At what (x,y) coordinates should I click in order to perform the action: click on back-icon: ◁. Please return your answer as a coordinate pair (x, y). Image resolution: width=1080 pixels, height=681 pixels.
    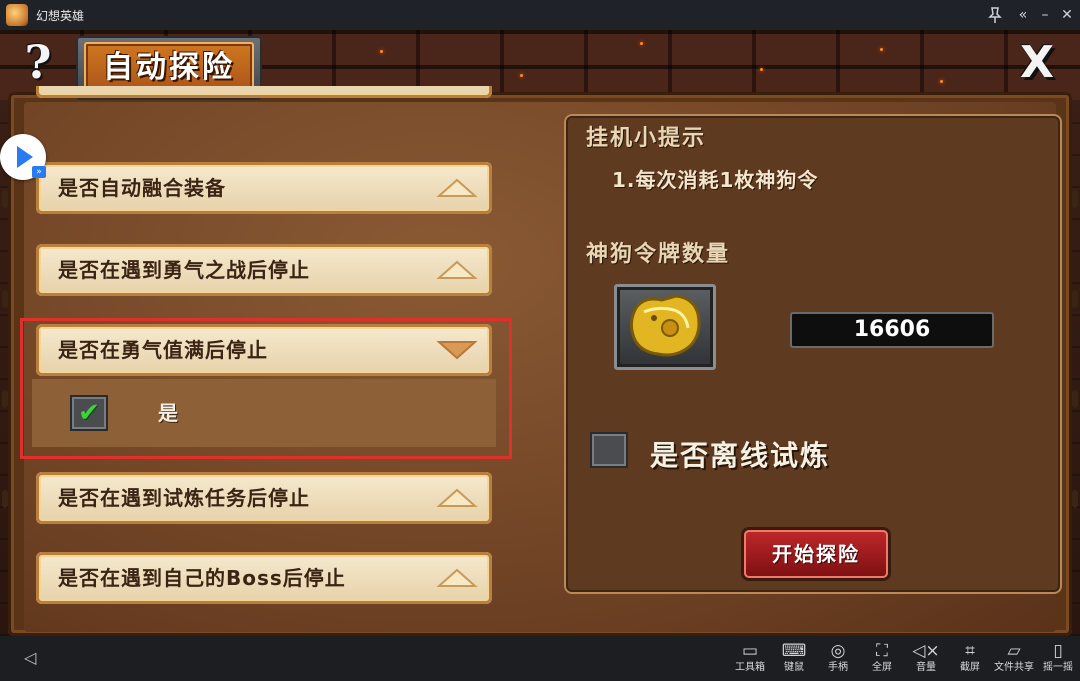
    Looking at the image, I should click on (30, 657).